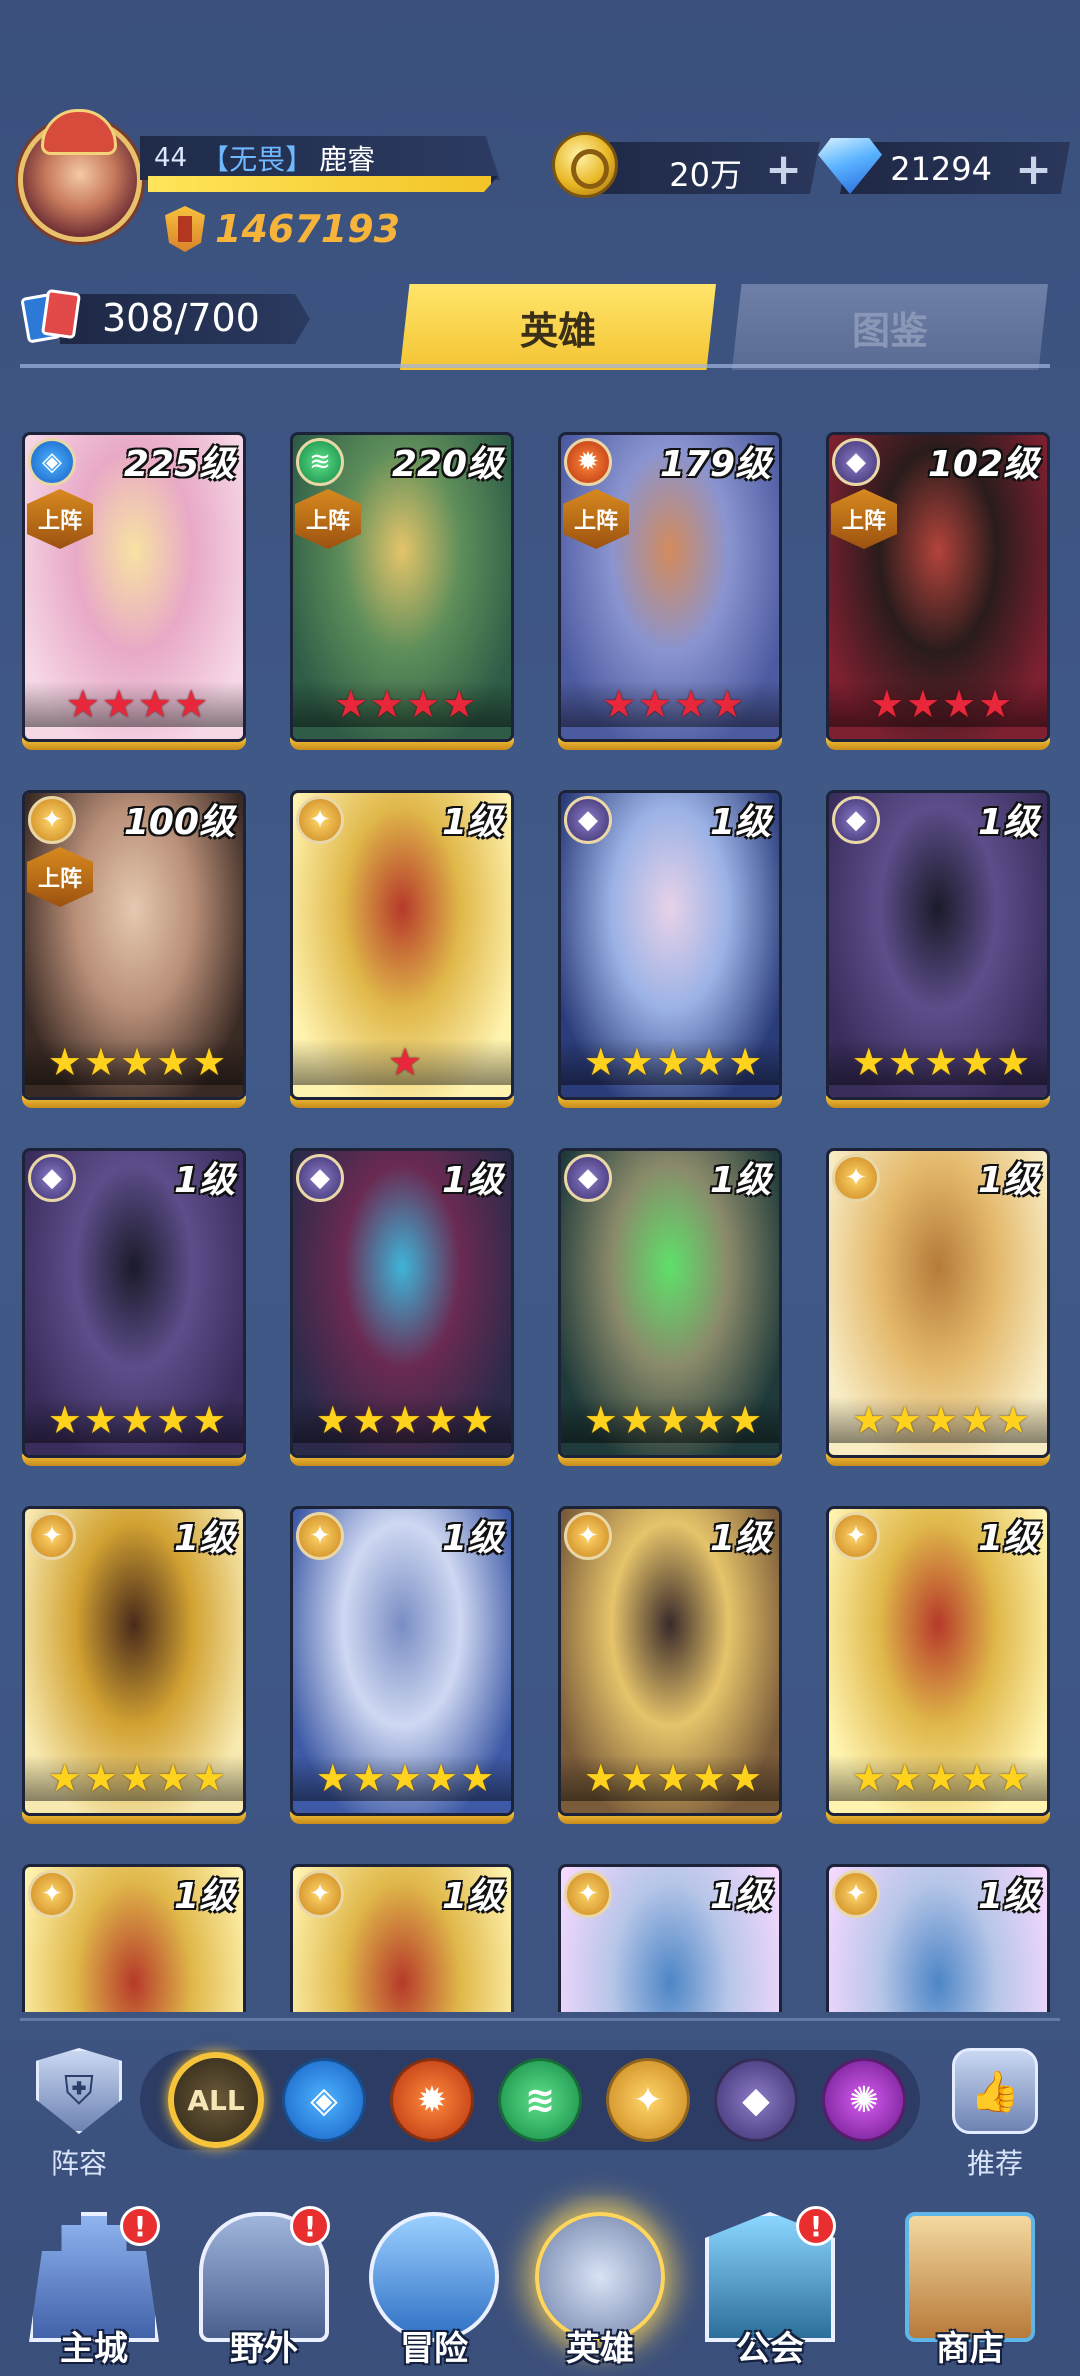 This screenshot has width=1080, height=2376. Describe the element at coordinates (648, 2100) in the screenshot. I see `filter-light-button: ✦` at that location.